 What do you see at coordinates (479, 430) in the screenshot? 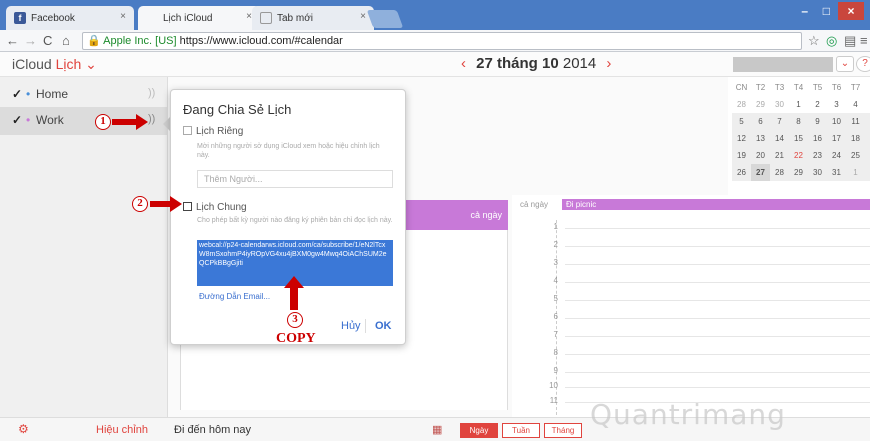
I see `view-day-button: Ngày` at bounding box center [479, 430].